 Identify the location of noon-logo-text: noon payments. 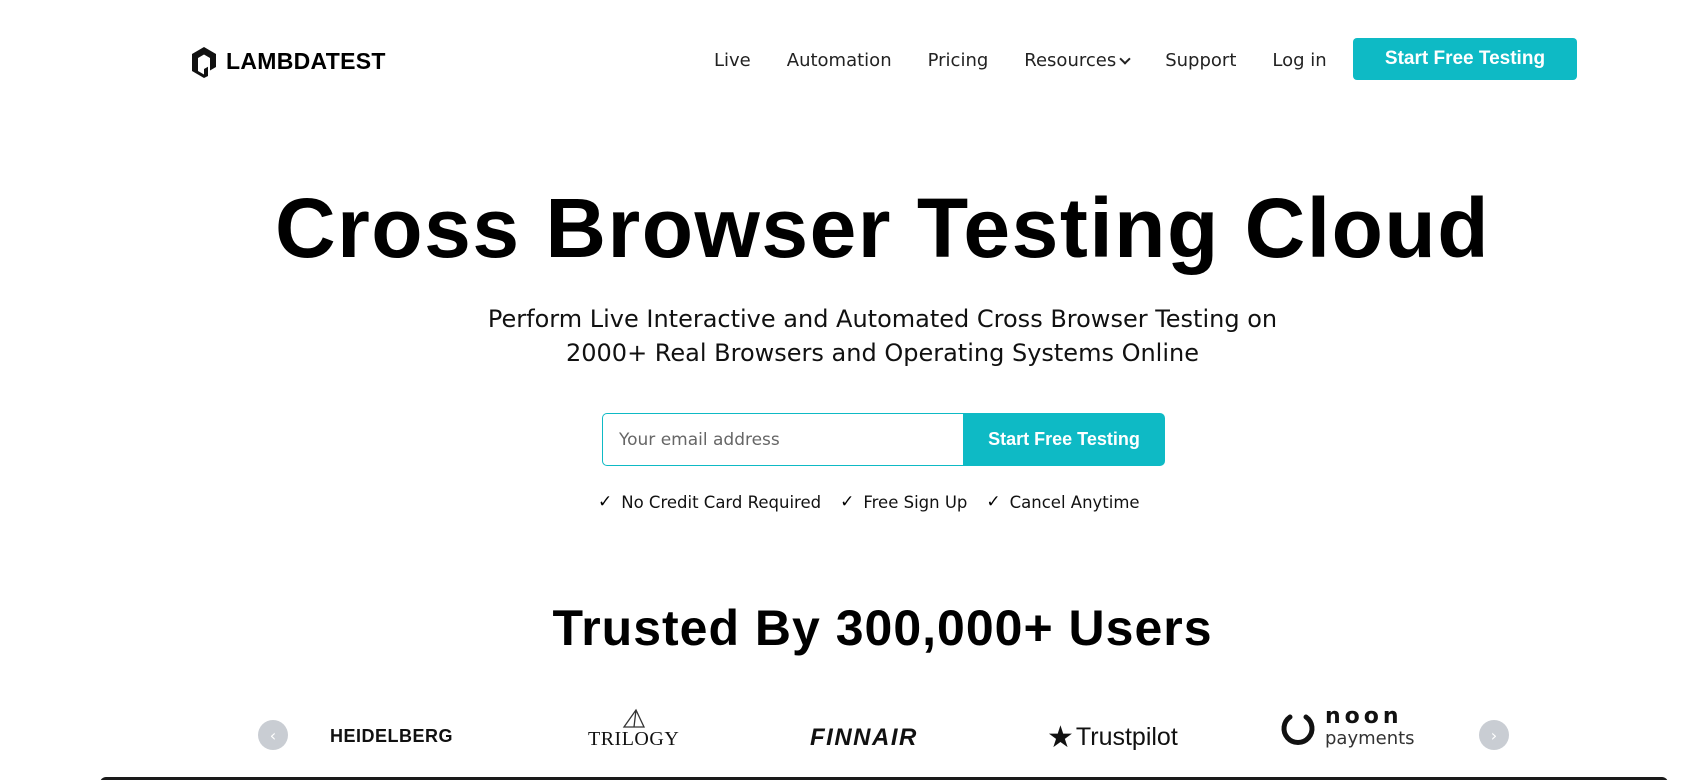
(1370, 728).